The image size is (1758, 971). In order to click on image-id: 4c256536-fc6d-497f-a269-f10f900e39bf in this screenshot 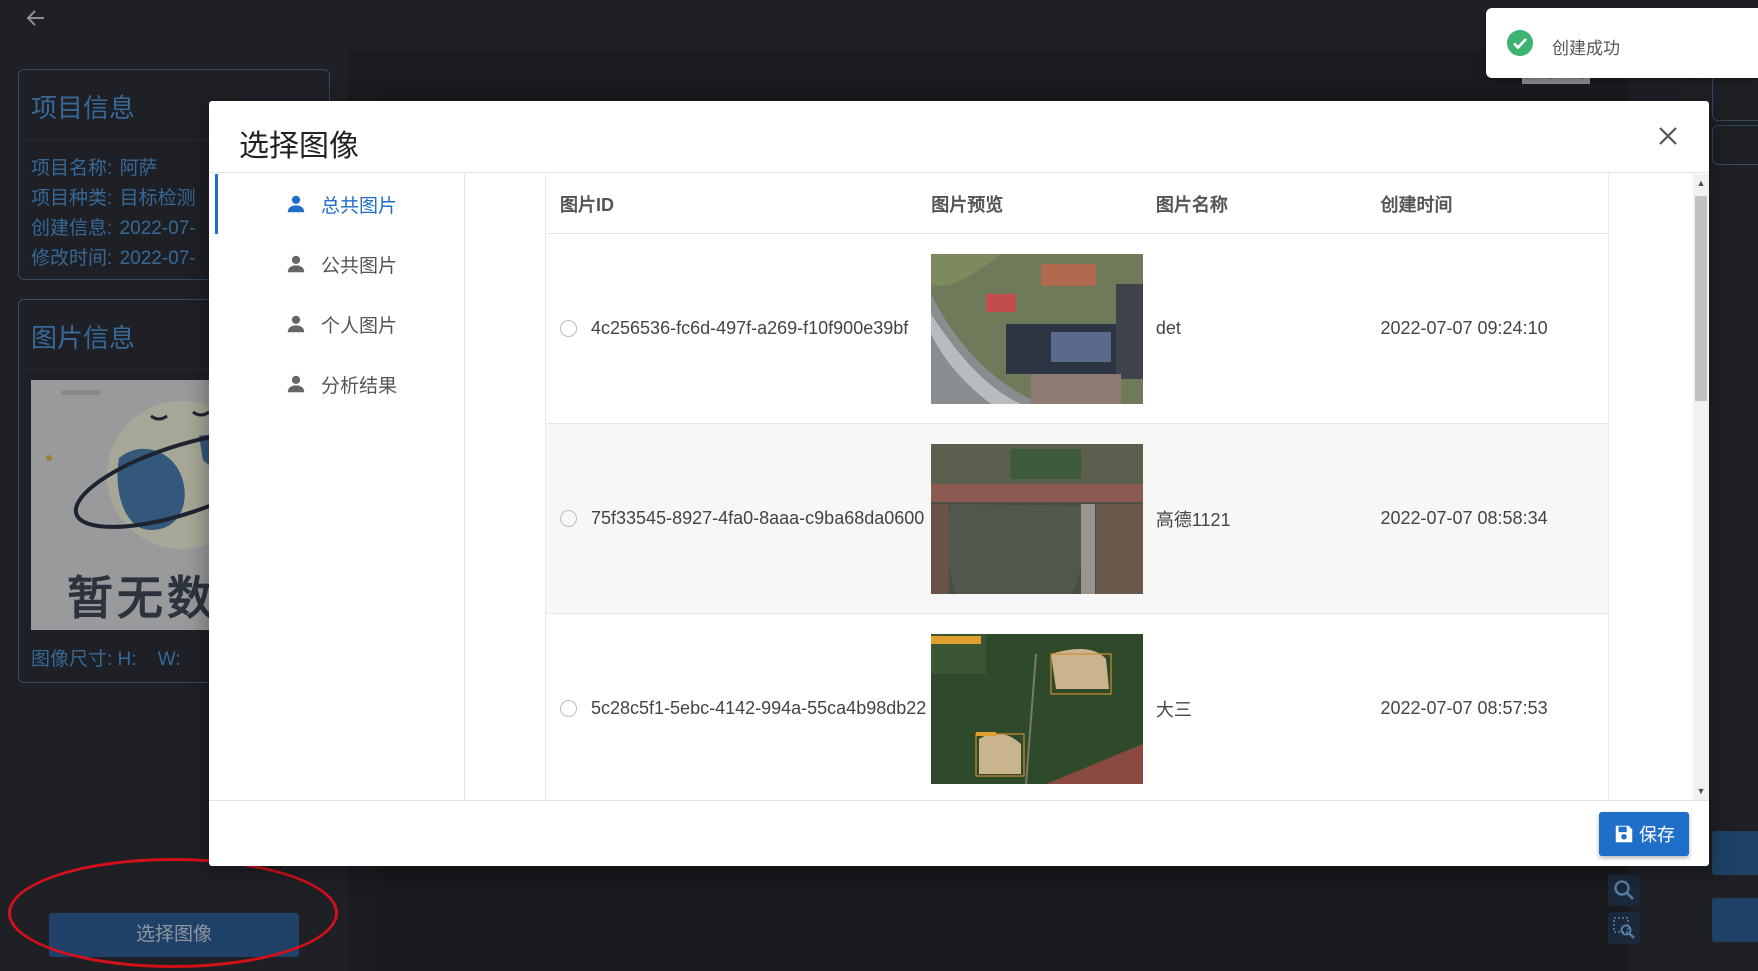, I will do `click(750, 328)`.